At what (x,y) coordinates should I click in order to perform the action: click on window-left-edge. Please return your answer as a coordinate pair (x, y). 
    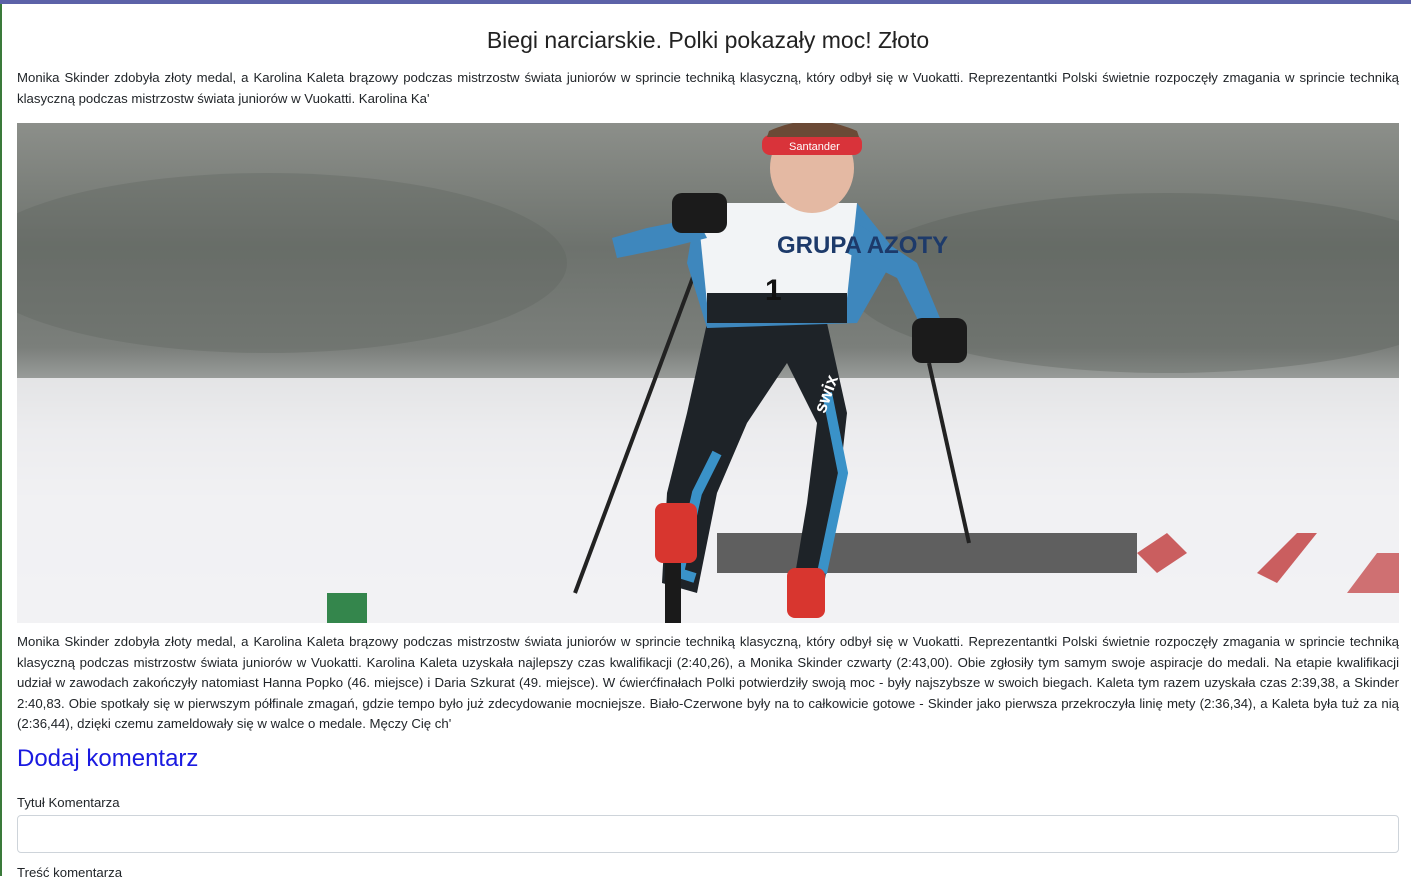
    Looking at the image, I should click on (1, 440).